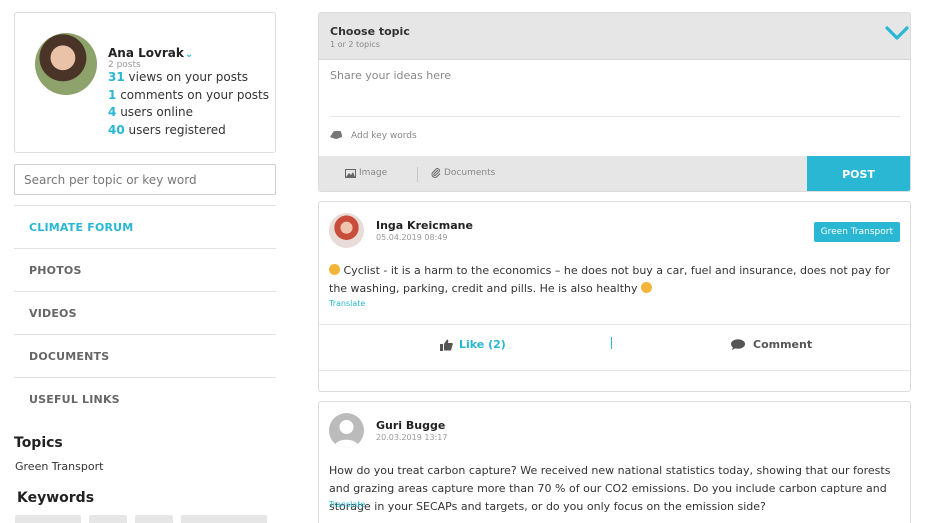 Image resolution: width=935 pixels, height=523 pixels. Describe the element at coordinates (350, 173) in the screenshot. I see `image-icon` at that location.